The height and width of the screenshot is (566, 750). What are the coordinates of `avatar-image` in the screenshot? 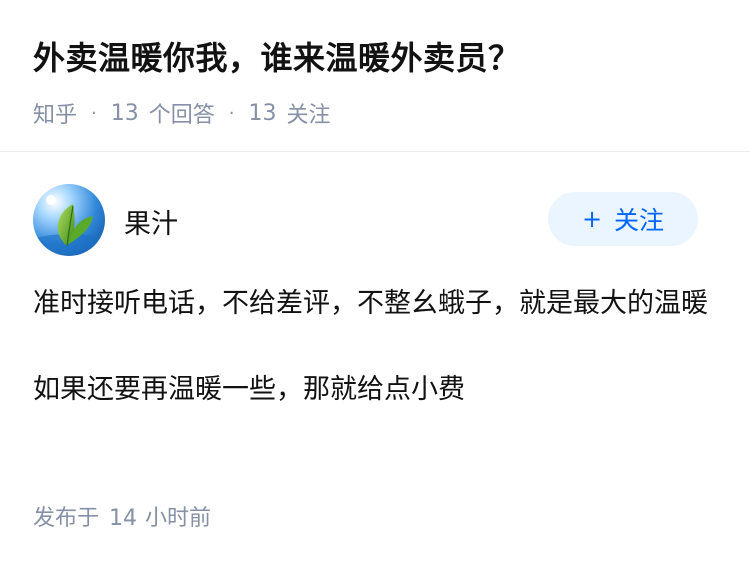 It's located at (69, 220).